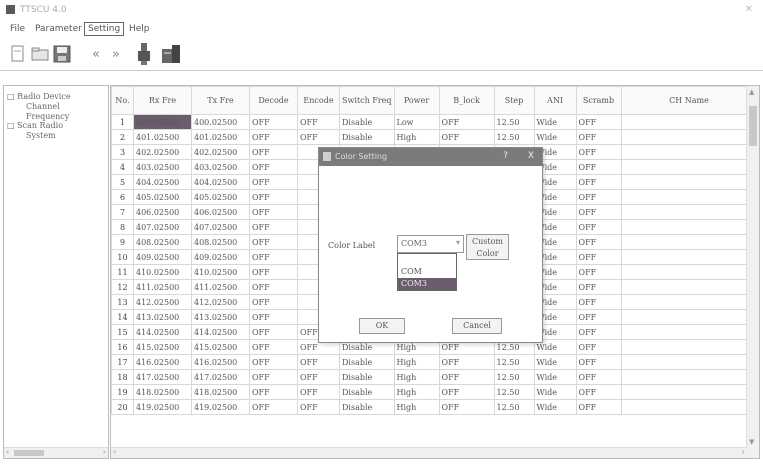  Describe the element at coordinates (220, 100) in the screenshot. I see `column-header: Tx Fre` at that location.